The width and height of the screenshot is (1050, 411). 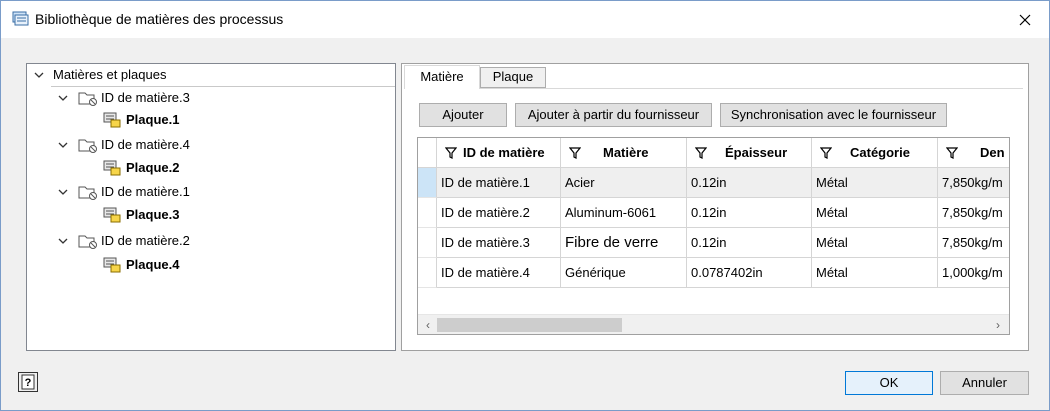 What do you see at coordinates (624, 243) in the screenshot?
I see `table-cell: Fibre de verre` at bounding box center [624, 243].